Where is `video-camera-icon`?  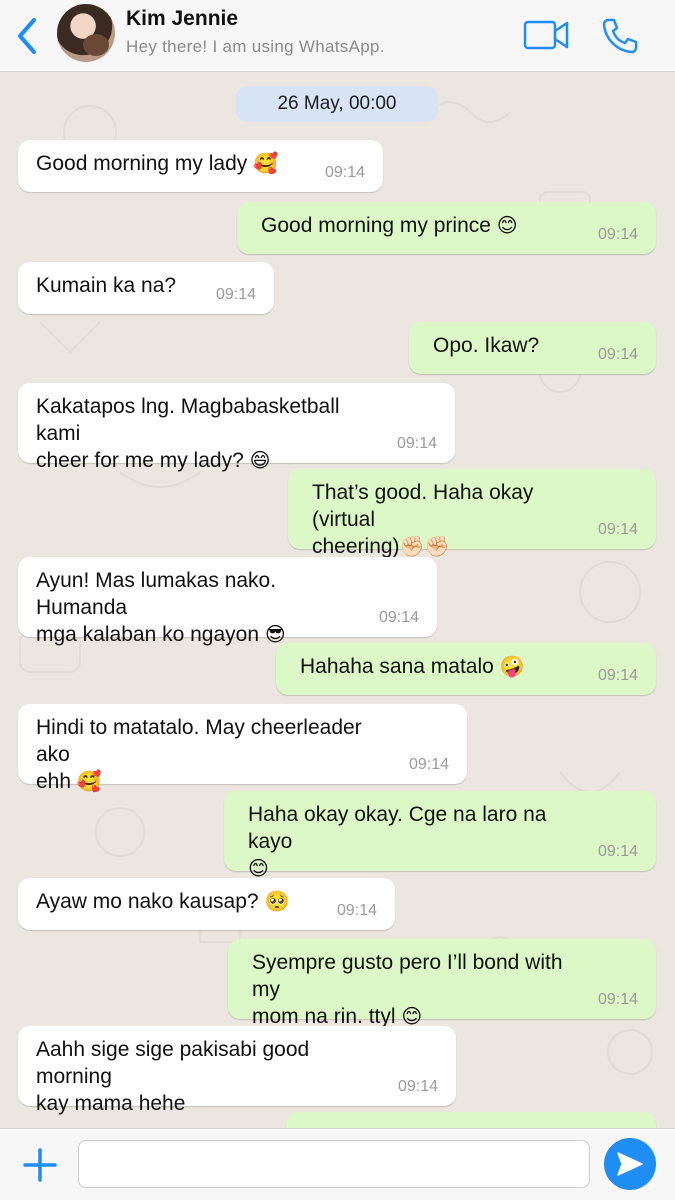
video-camera-icon is located at coordinates (546, 35).